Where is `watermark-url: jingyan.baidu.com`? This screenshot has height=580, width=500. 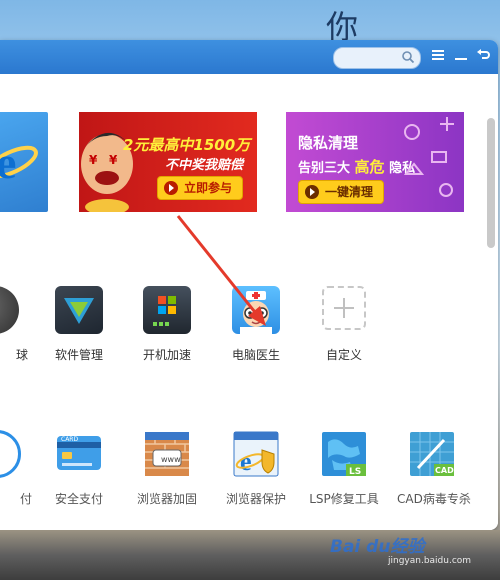 watermark-url: jingyan.baidu.com is located at coordinates (430, 561).